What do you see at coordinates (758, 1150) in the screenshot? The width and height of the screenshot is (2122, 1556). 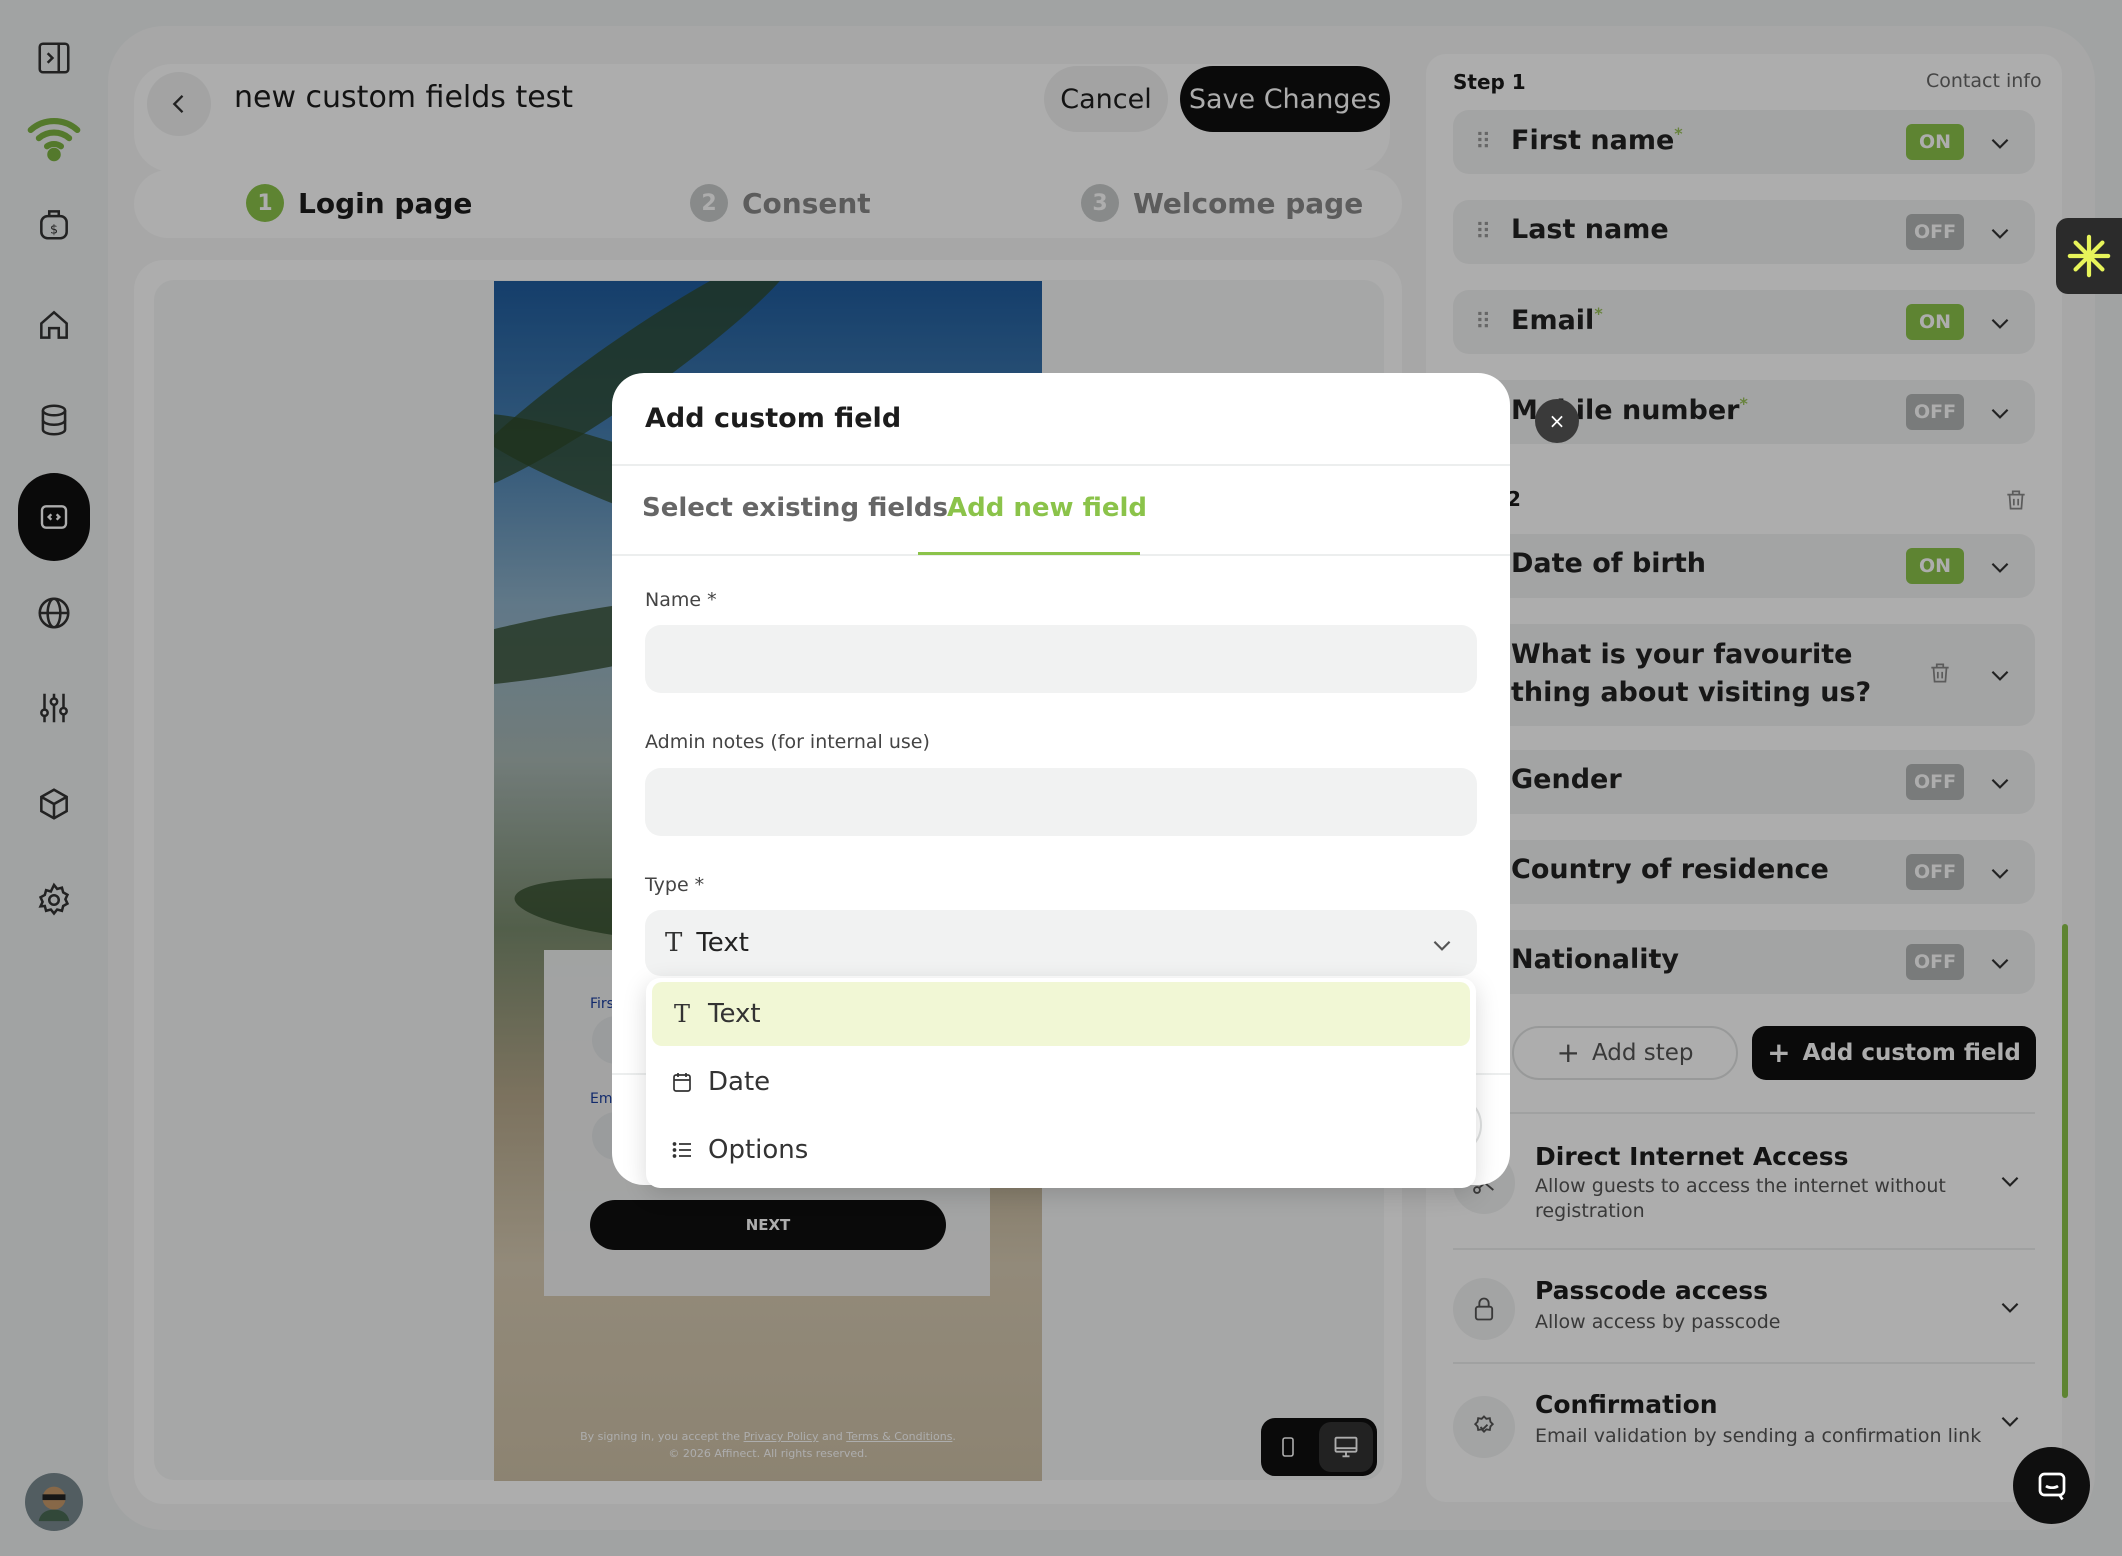 I see `option-label: Options` at bounding box center [758, 1150].